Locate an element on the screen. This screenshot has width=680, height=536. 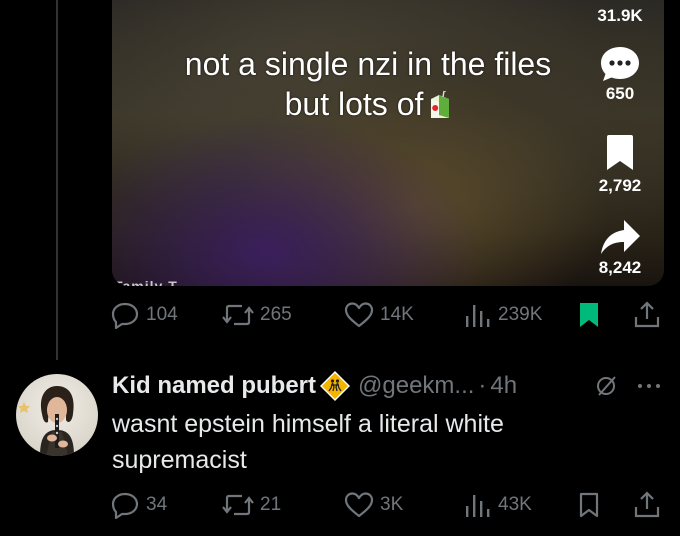
views-button: 239K is located at coordinates (502, 315).